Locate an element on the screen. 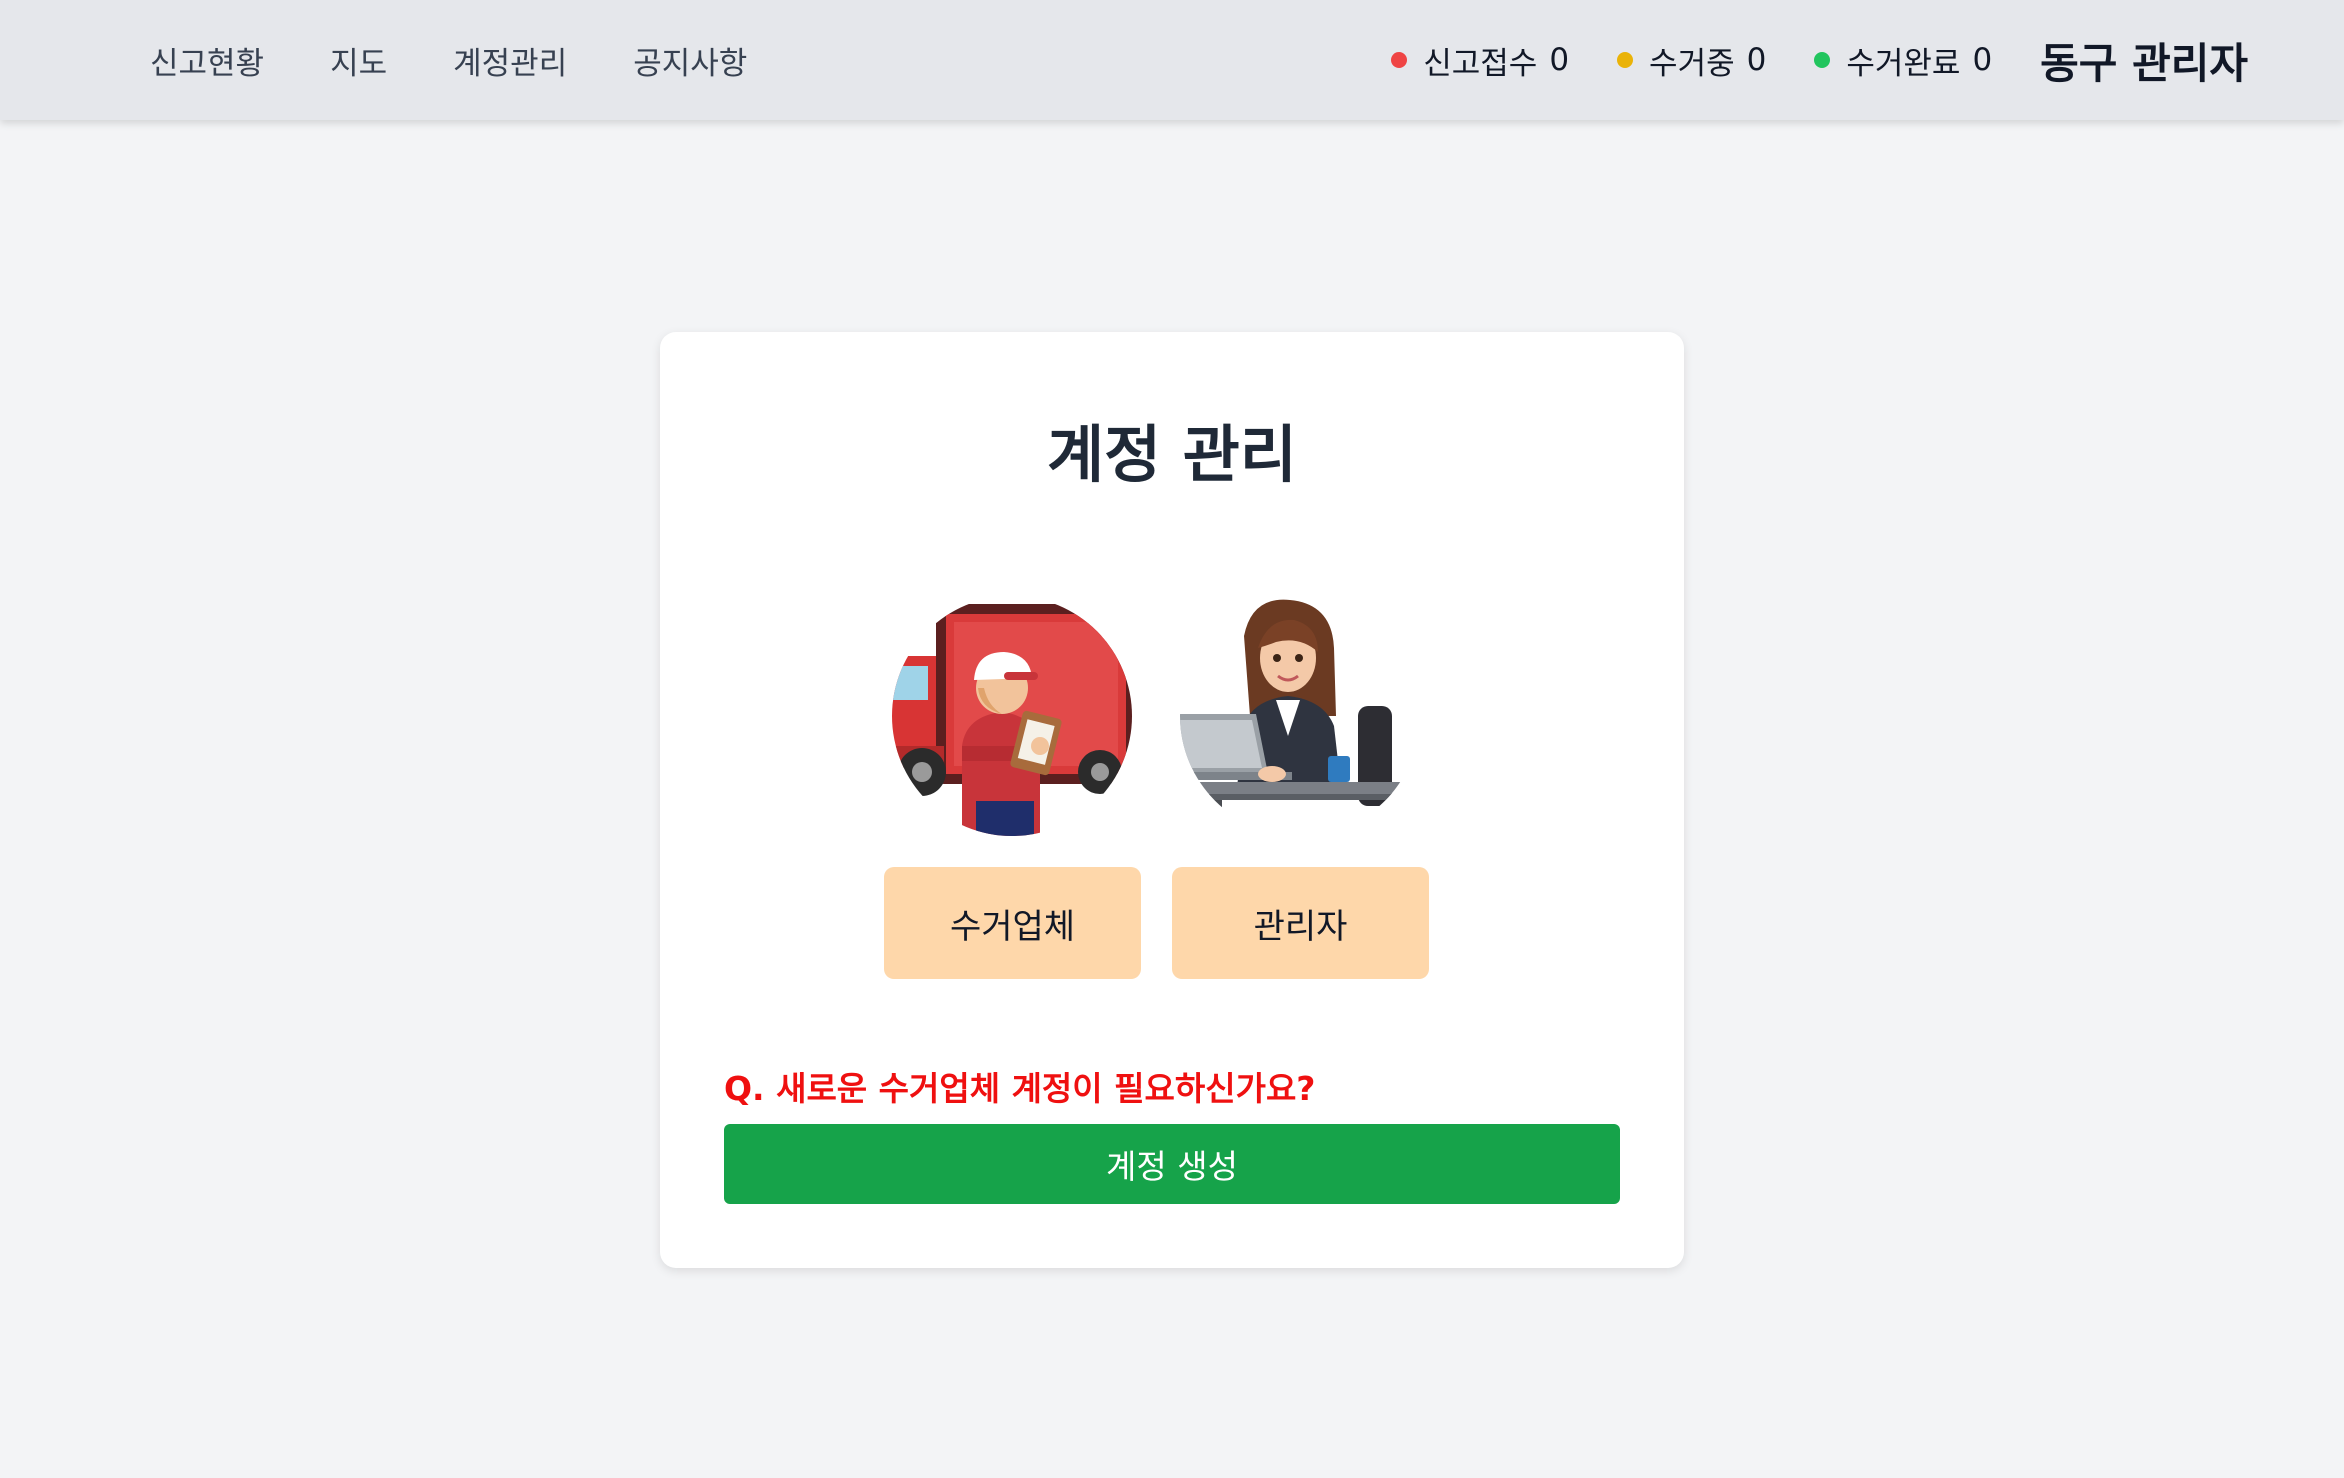 Image resolution: width=2344 pixels, height=1478 pixels. office-admin-illustration is located at coordinates (1300, 716).